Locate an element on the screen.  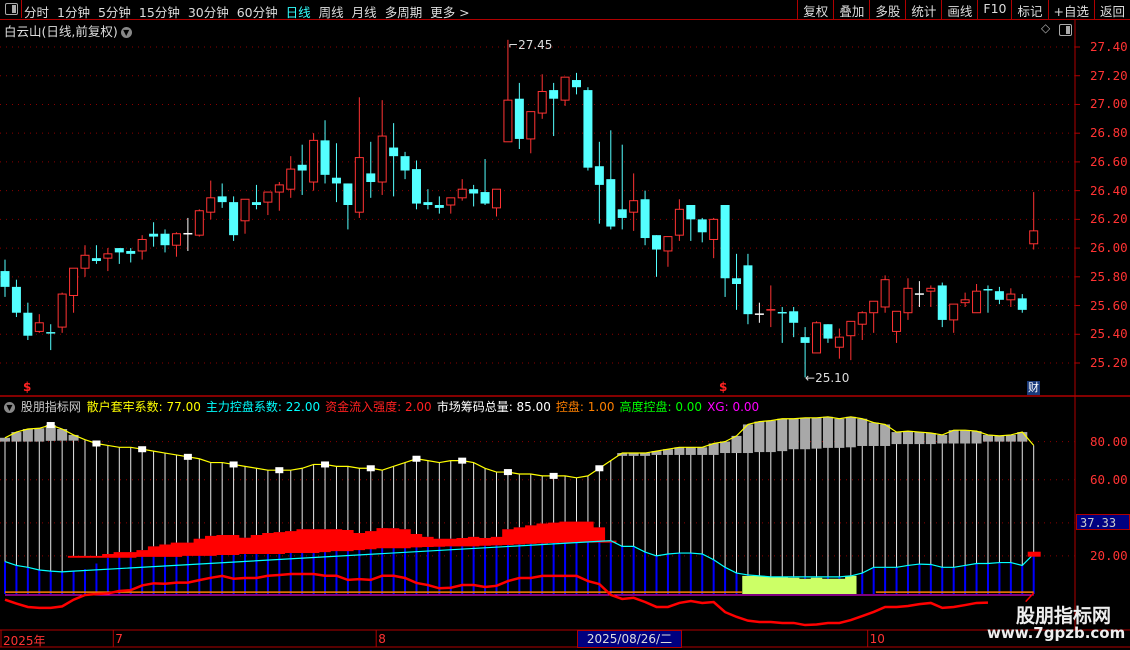
chevron-down-icon: ▼ is located at coordinates (9, 407).